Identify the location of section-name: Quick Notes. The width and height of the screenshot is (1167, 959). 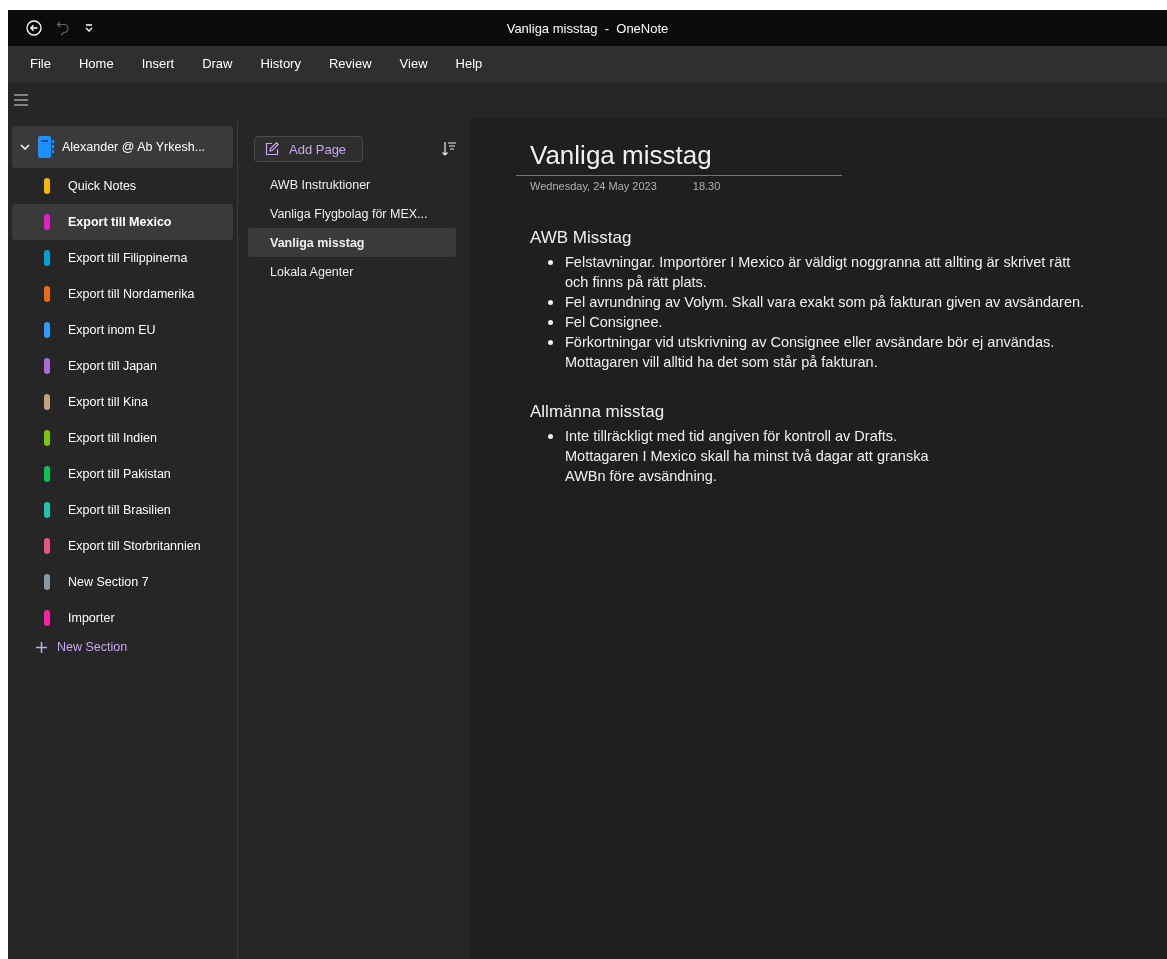
(102, 186).